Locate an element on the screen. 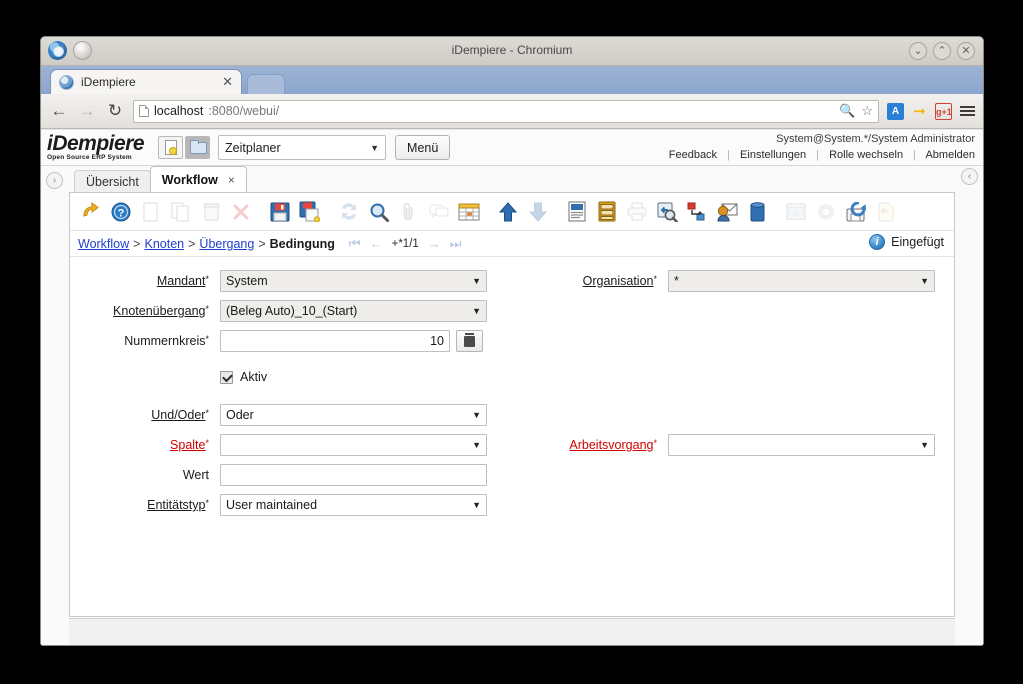 The image size is (1023, 684). address-bar: localhost:8080/webui/ 🔍 ☆ is located at coordinates (506, 111).